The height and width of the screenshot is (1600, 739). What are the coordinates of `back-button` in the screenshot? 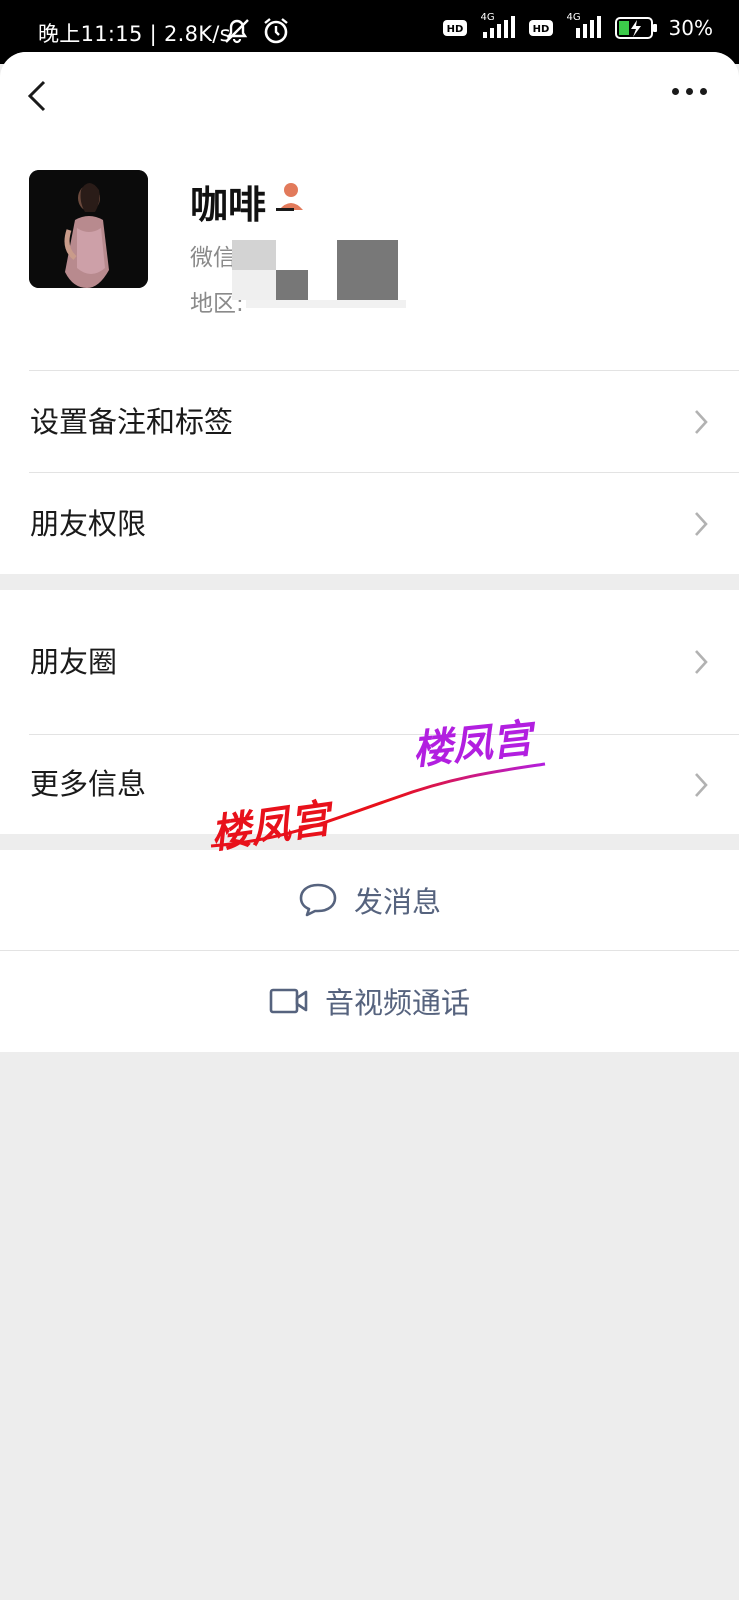 It's located at (38, 96).